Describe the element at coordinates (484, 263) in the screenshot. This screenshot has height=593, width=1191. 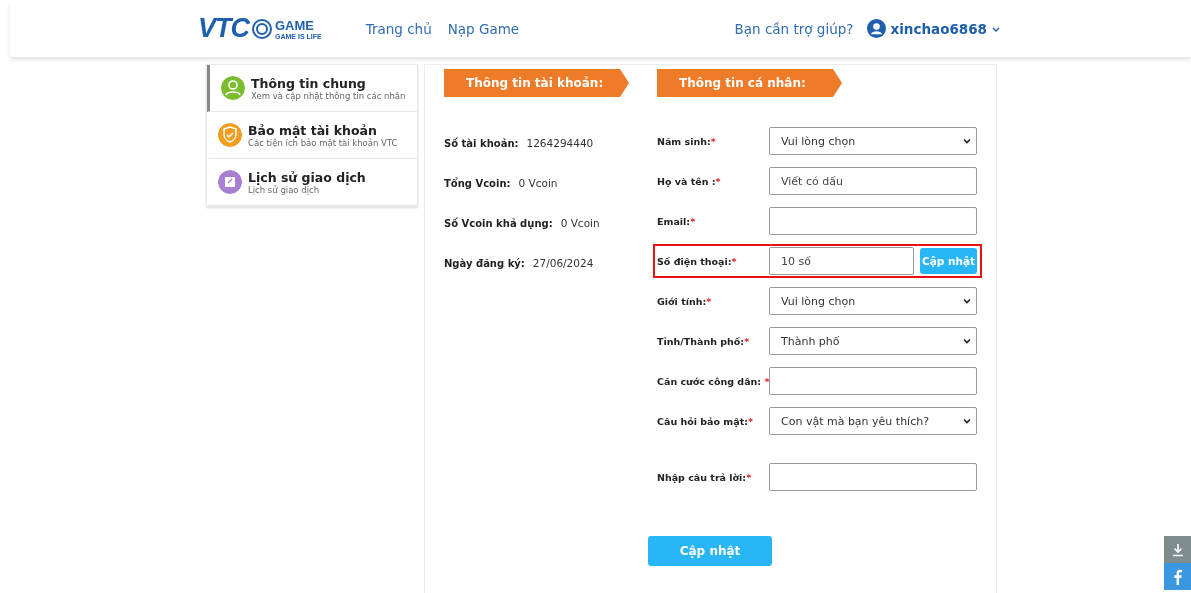
I see `field-label: Ngày đăng ký:` at that location.